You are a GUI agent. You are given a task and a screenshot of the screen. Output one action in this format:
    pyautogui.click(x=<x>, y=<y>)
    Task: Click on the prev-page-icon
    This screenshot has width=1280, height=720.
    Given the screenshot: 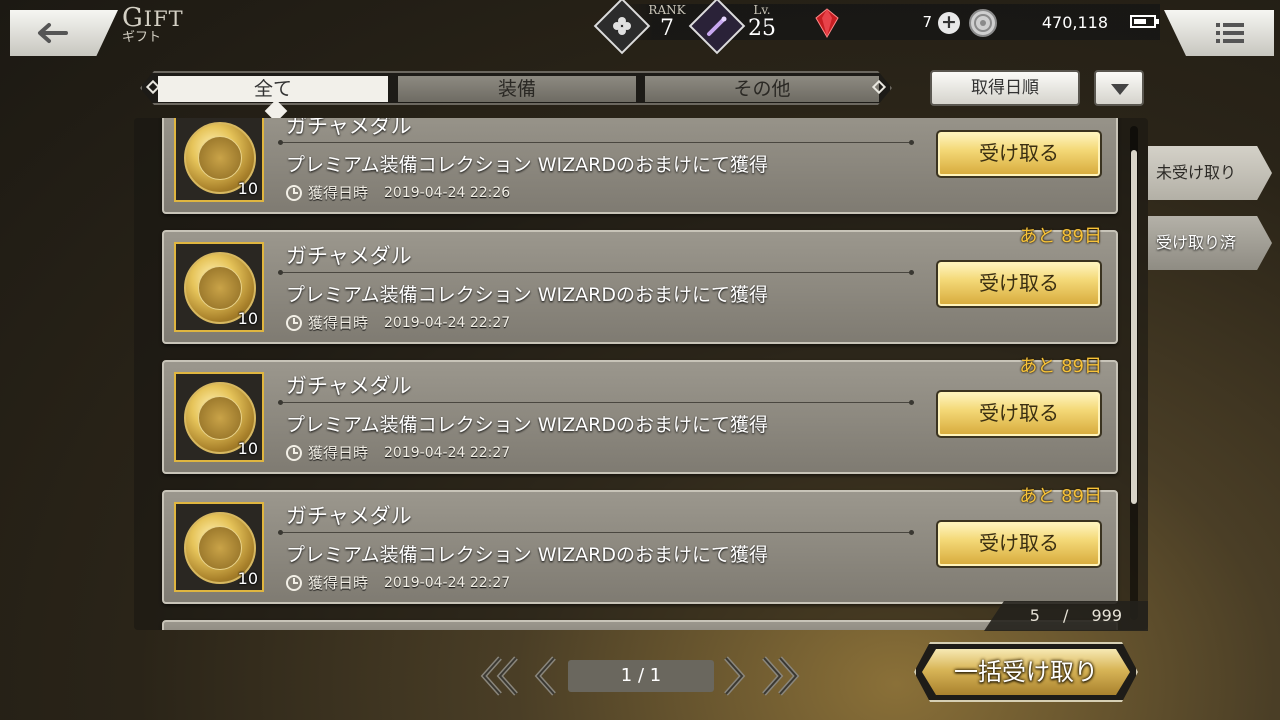 What is the action you would take?
    pyautogui.click(x=545, y=676)
    